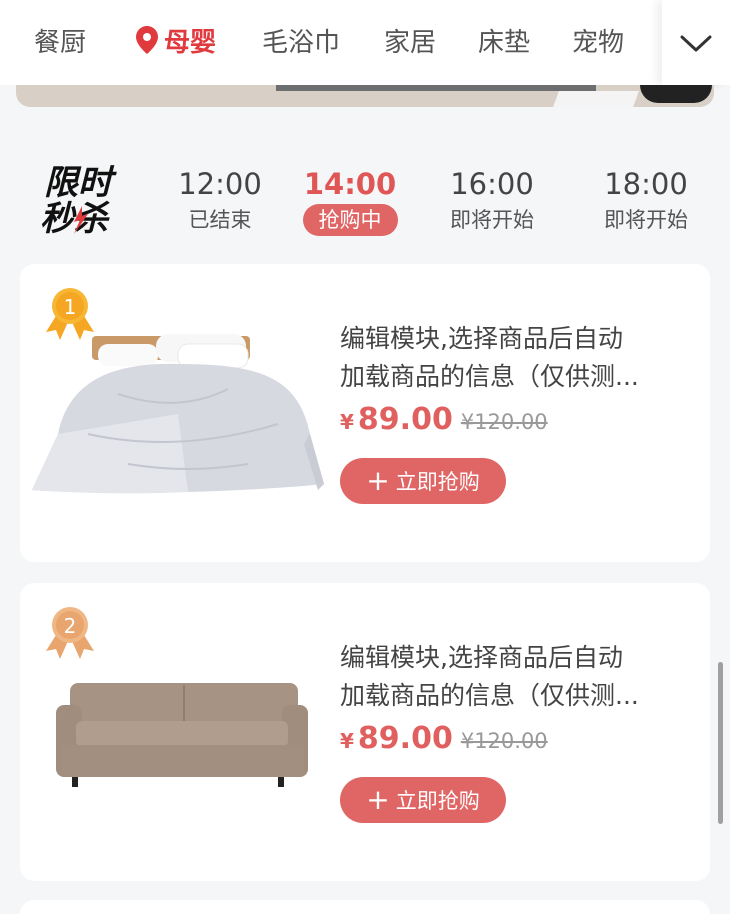  I want to click on more-categories-button, so click(696, 42).